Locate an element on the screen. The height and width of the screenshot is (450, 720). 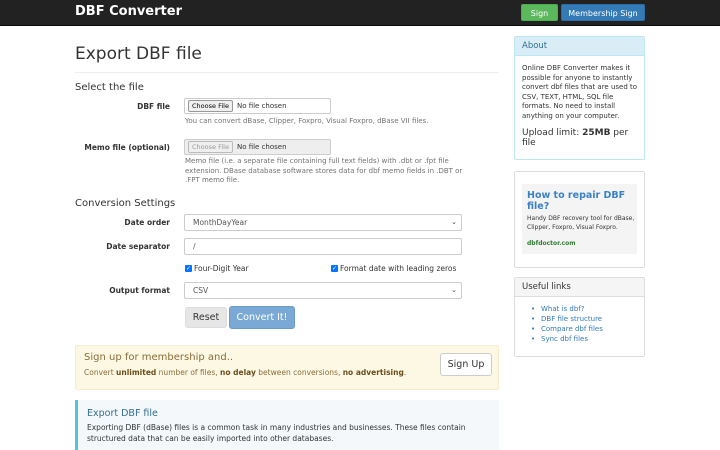
promo-text-part: number of files, is located at coordinates (188, 372).